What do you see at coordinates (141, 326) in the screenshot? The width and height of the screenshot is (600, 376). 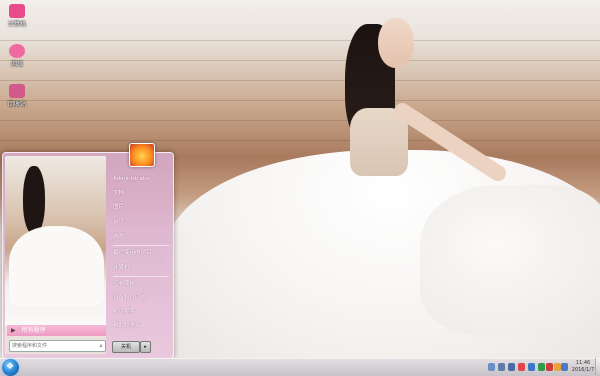 I see `start-item-help: 帮助和支持` at bounding box center [141, 326].